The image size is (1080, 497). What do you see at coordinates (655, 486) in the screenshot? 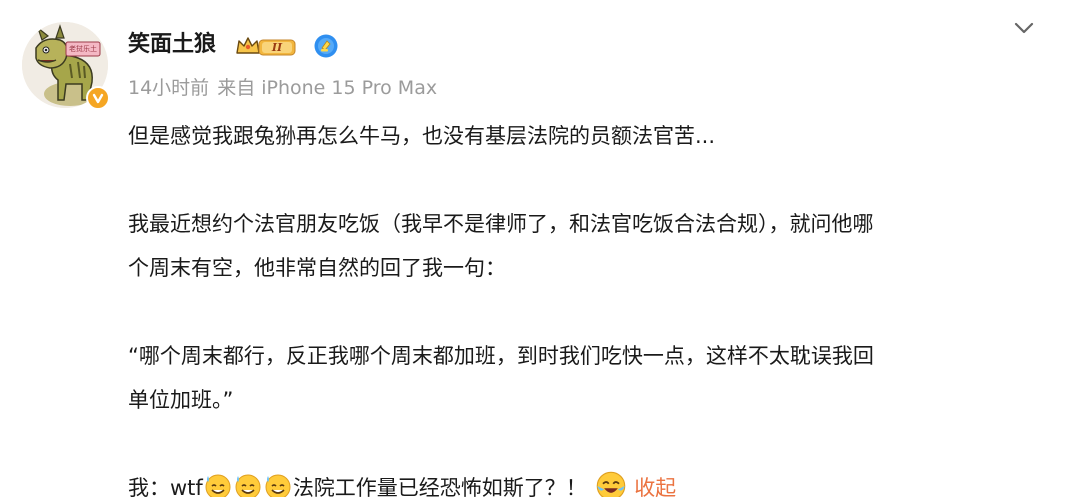
I see `collapse-button: 收起` at bounding box center [655, 486].